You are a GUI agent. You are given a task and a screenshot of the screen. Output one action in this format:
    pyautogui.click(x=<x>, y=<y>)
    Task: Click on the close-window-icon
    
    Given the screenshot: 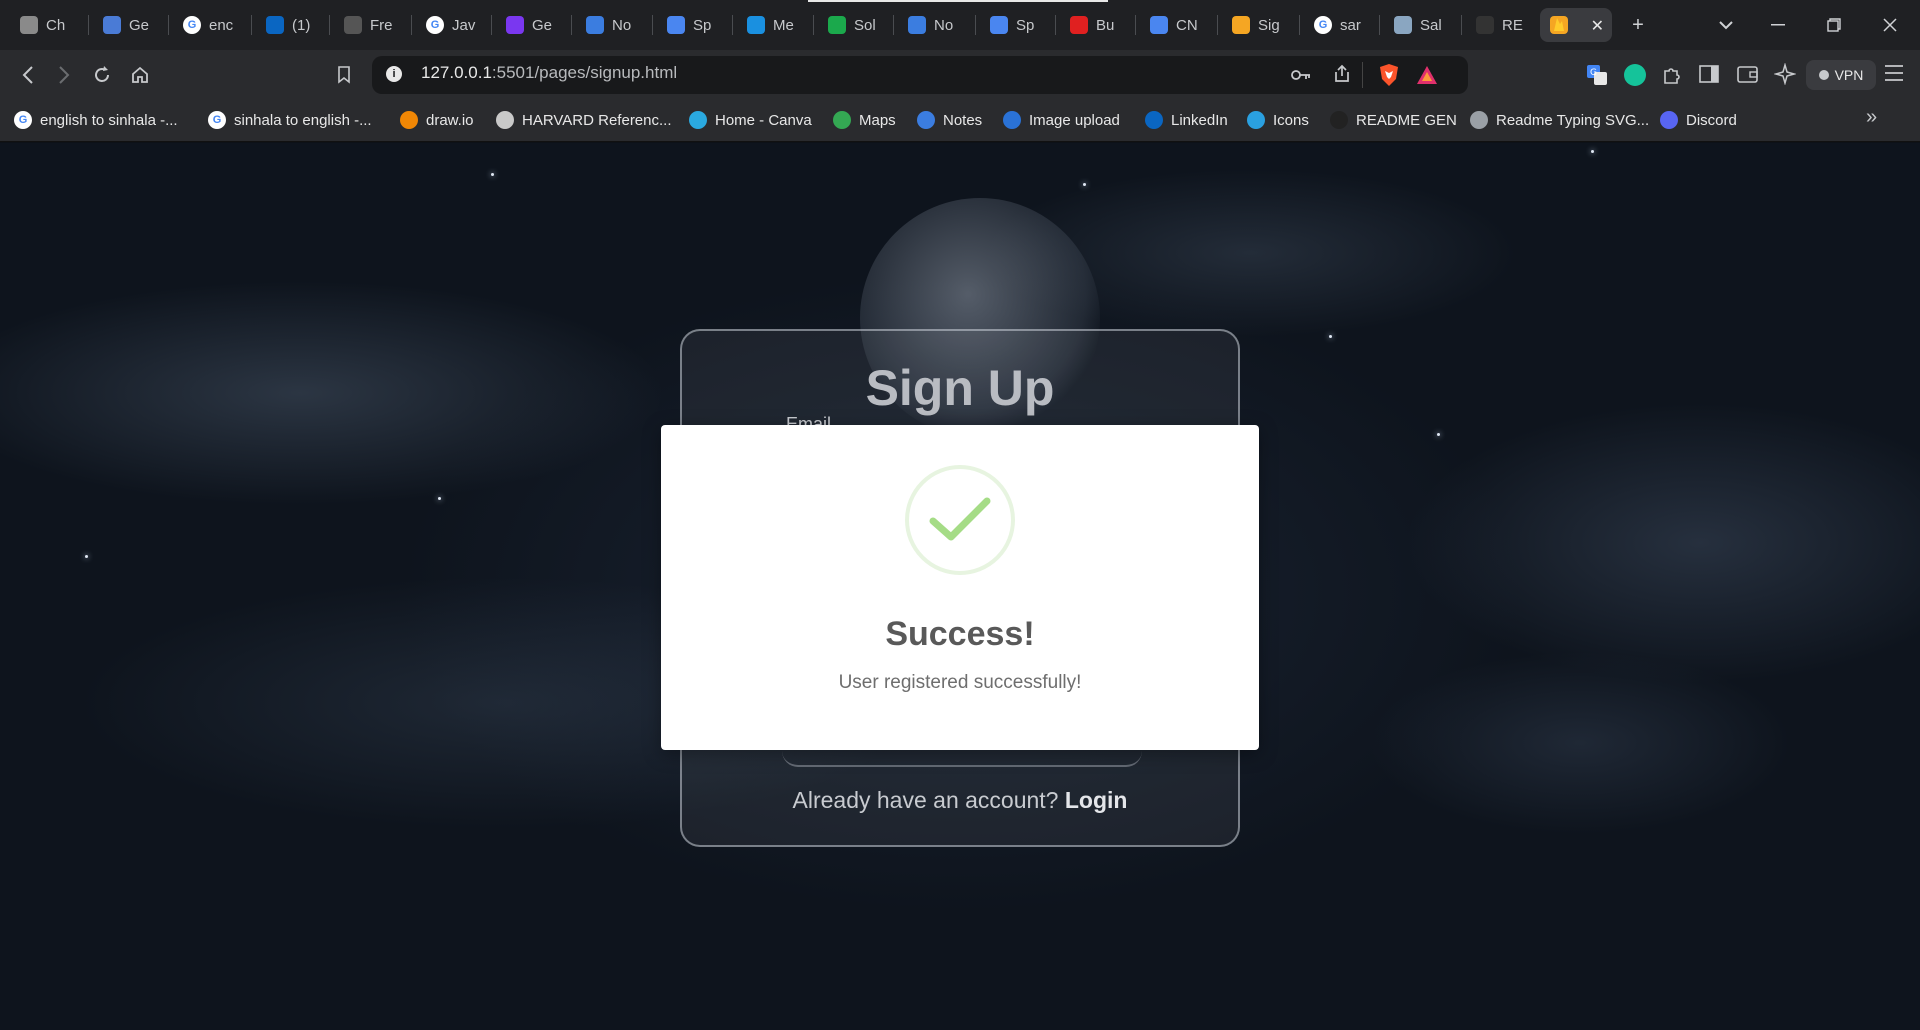 What is the action you would take?
    pyautogui.click(x=1890, y=25)
    